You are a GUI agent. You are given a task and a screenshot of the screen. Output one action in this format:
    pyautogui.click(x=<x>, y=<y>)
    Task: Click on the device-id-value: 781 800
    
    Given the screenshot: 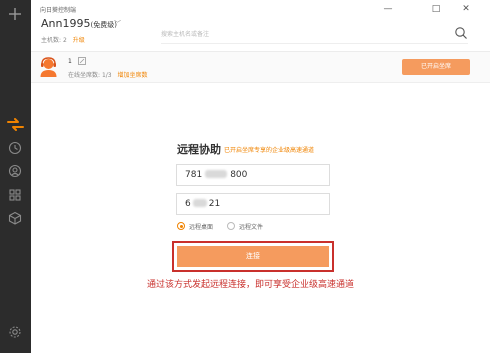 What is the action you would take?
    pyautogui.click(x=216, y=175)
    